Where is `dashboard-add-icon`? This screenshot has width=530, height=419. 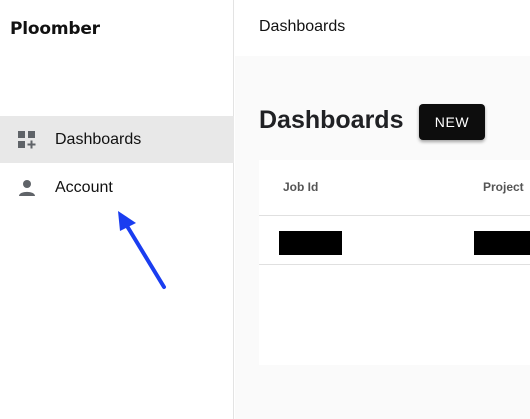 dashboard-add-icon is located at coordinates (27, 140).